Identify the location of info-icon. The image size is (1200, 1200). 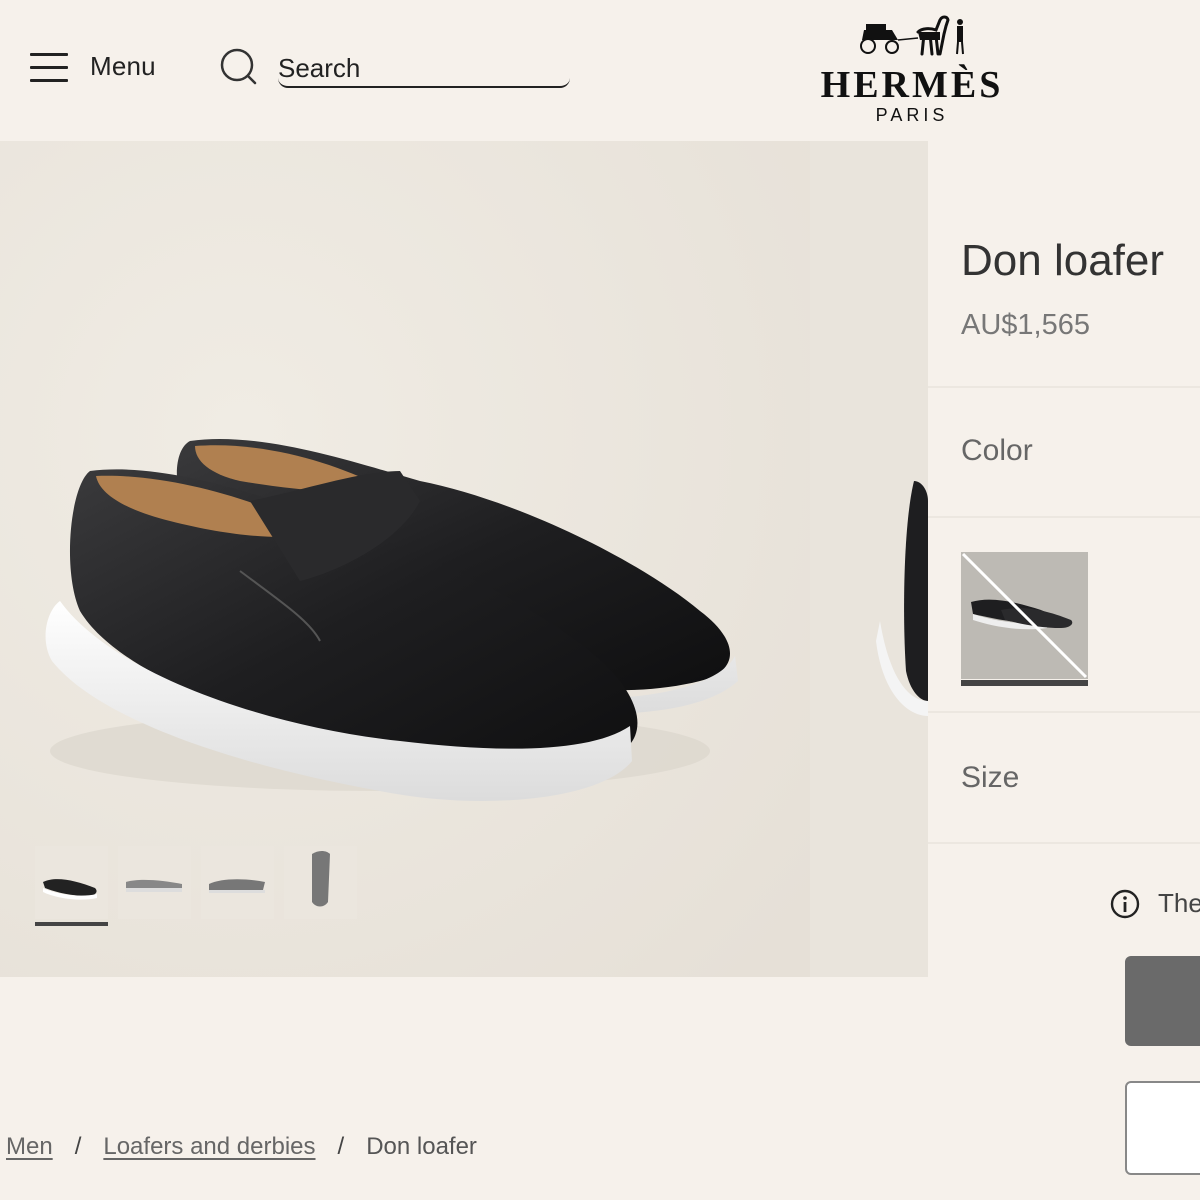
(1125, 903).